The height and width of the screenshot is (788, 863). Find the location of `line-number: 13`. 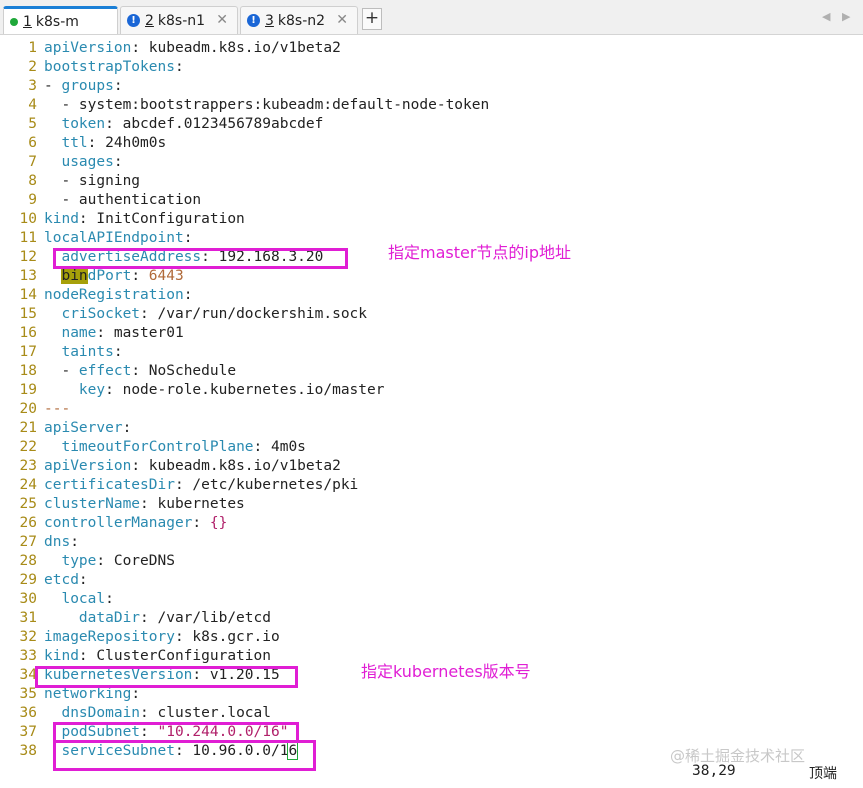

line-number: 13 is located at coordinates (28, 276).